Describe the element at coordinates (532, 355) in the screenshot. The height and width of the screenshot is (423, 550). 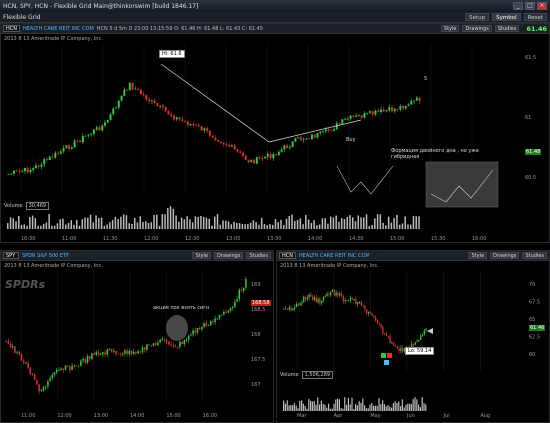
I see `y-tick-label: 60` at that location.